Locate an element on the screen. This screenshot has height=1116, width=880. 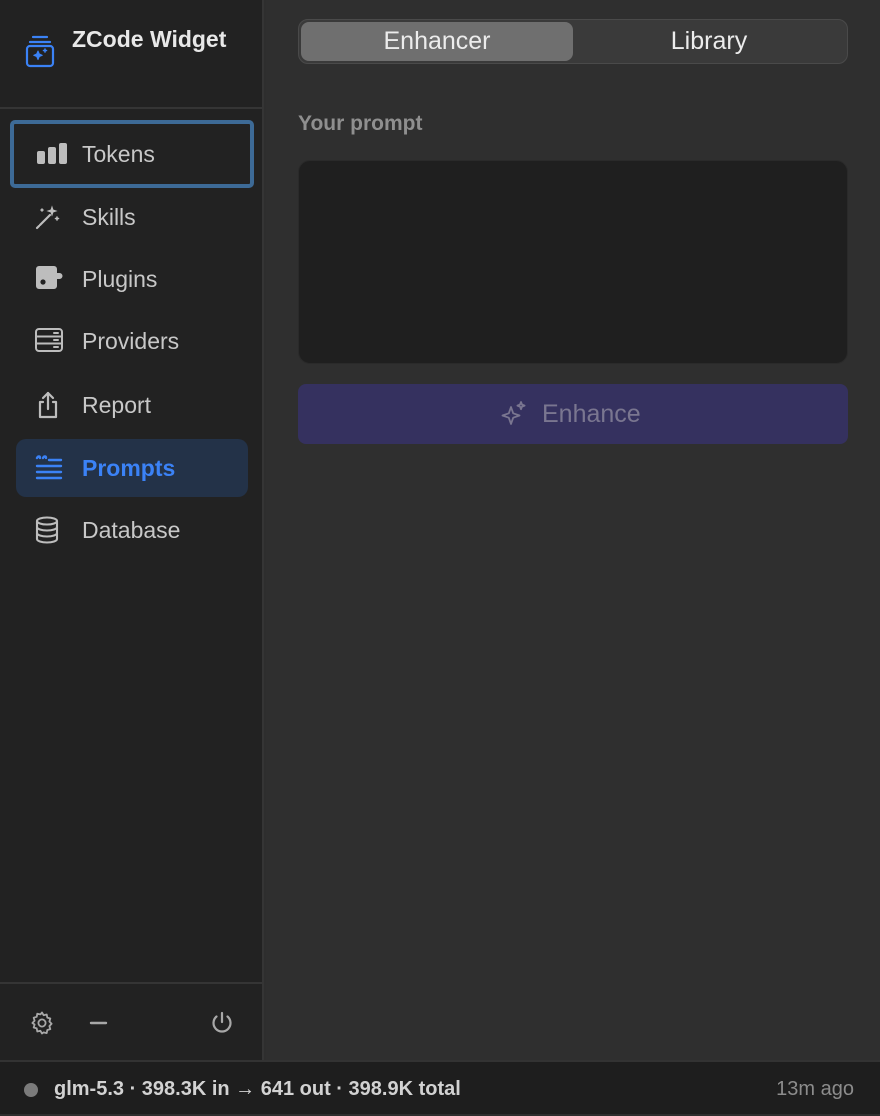
magic-wand-icon is located at coordinates (49, 217).